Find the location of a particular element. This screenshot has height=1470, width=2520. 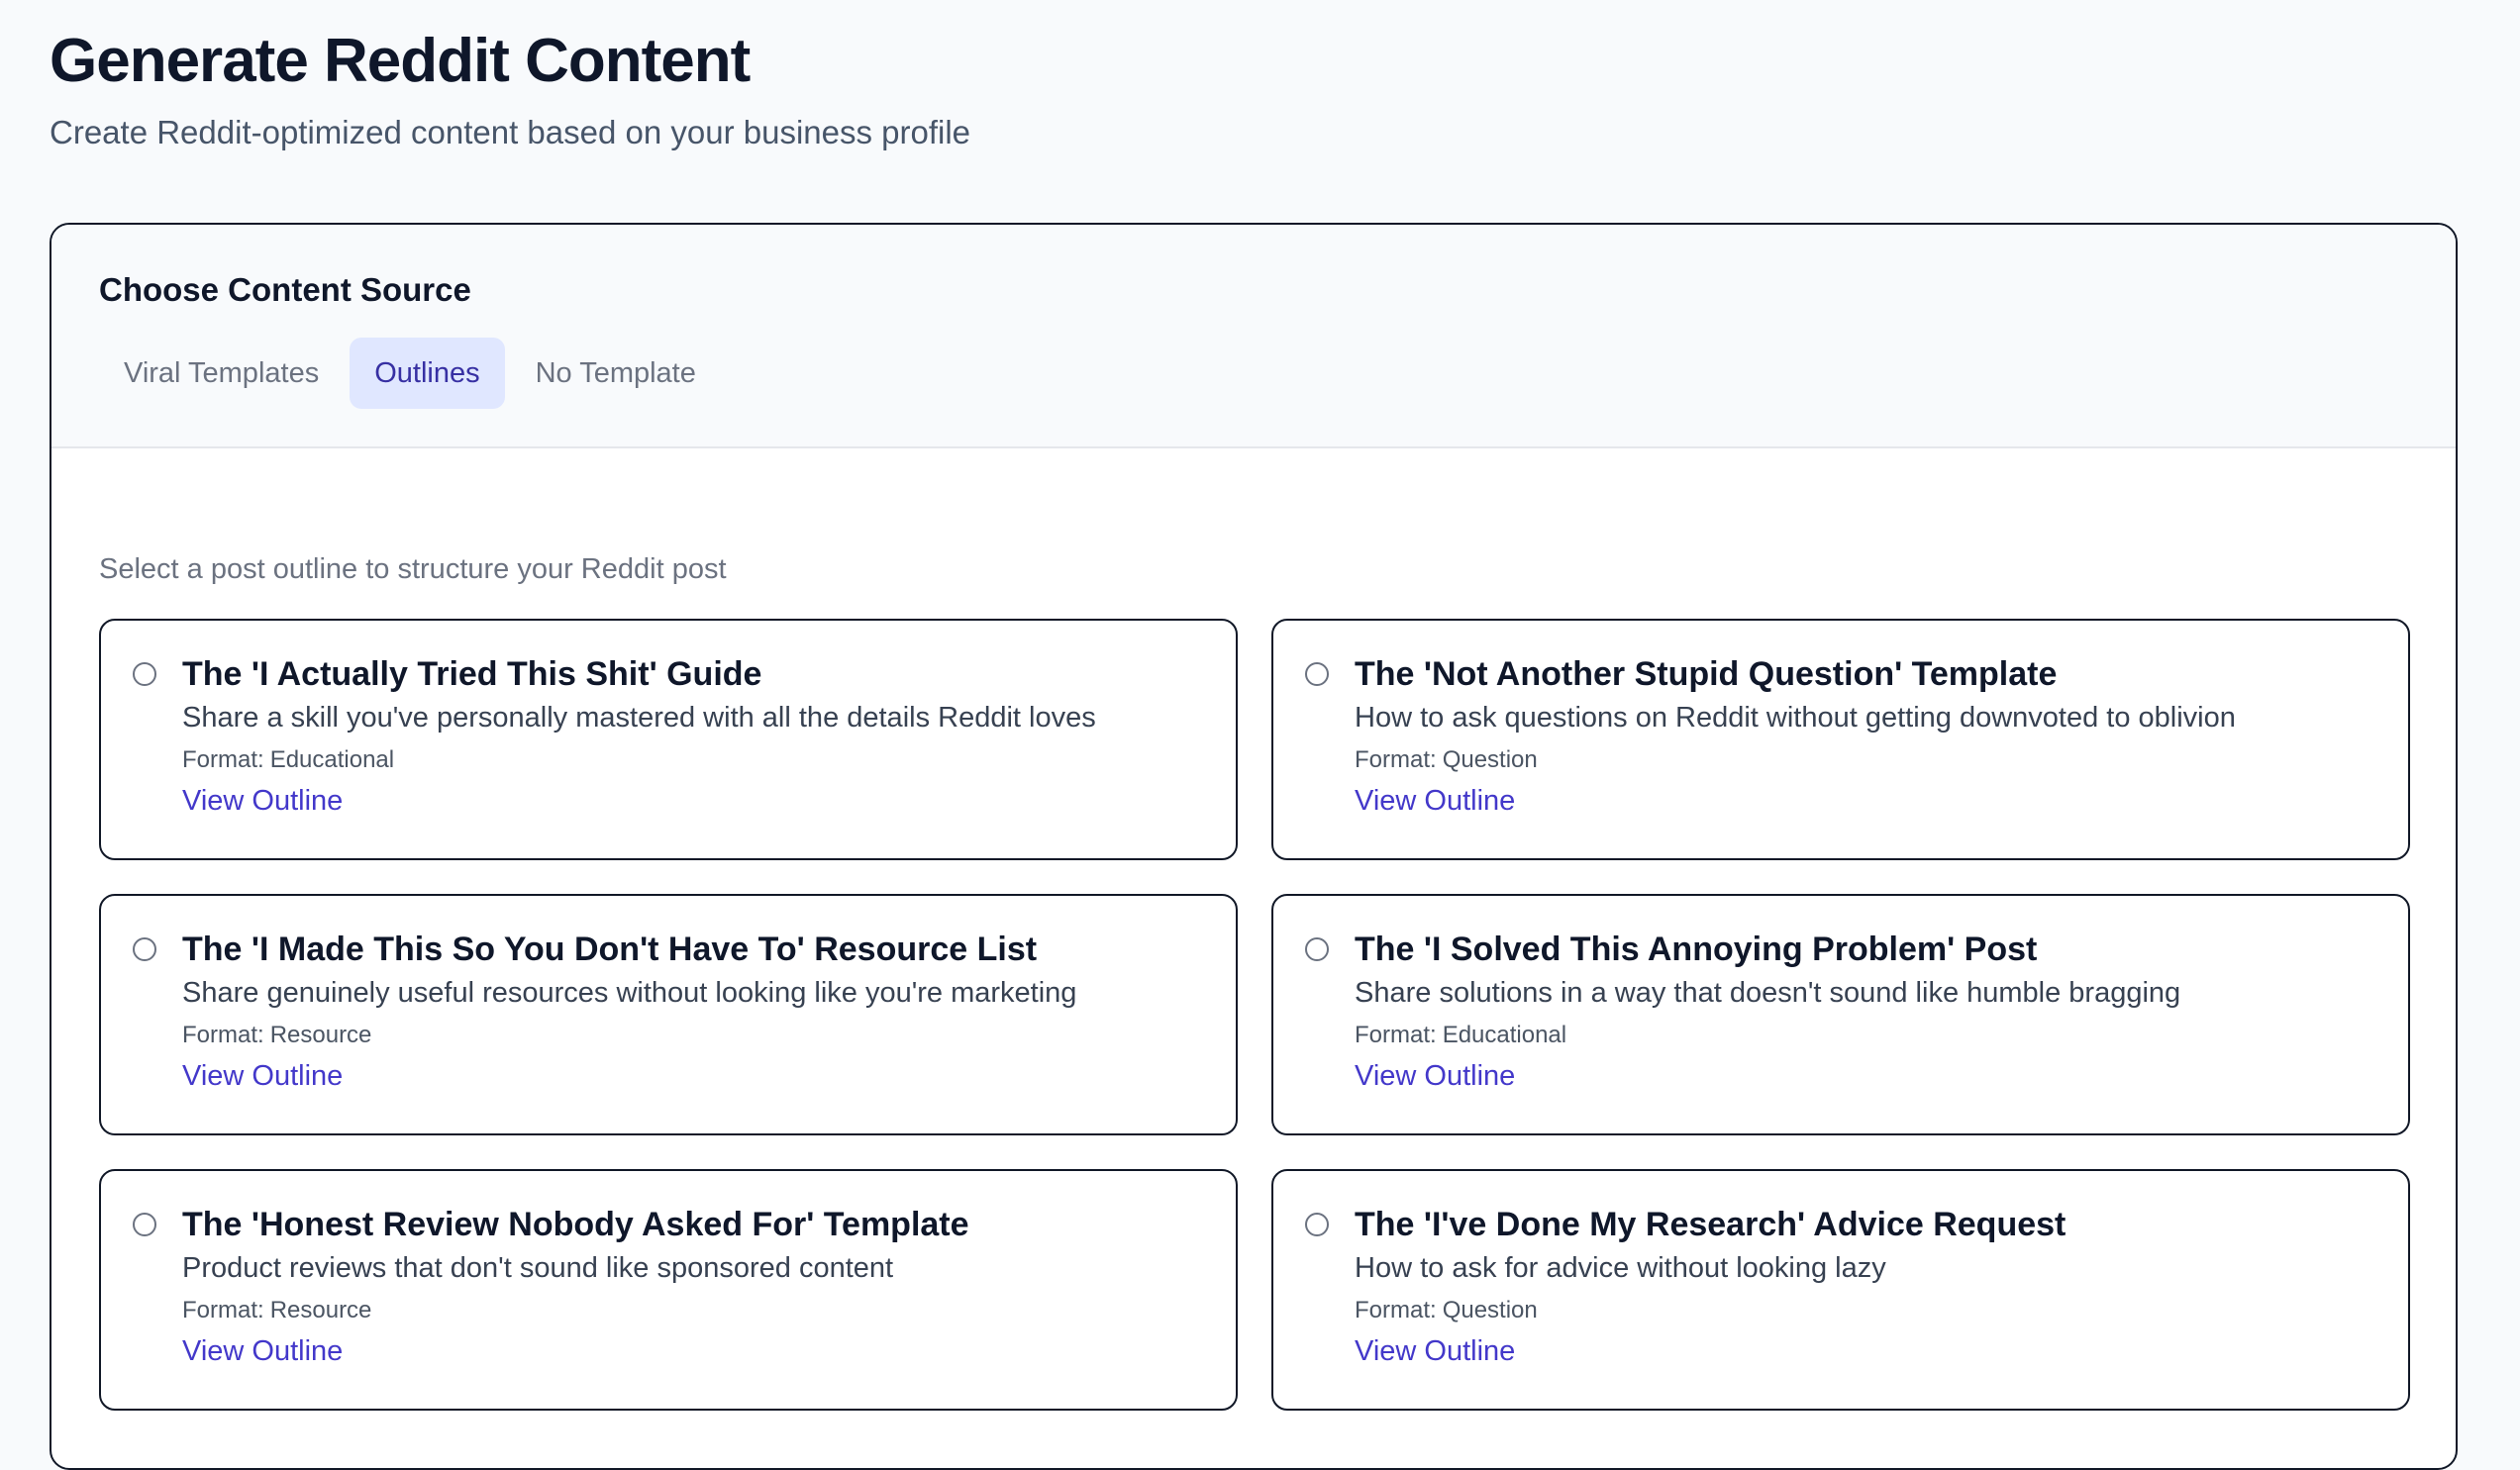

page-title: Generate Reddit Content is located at coordinates (400, 61).